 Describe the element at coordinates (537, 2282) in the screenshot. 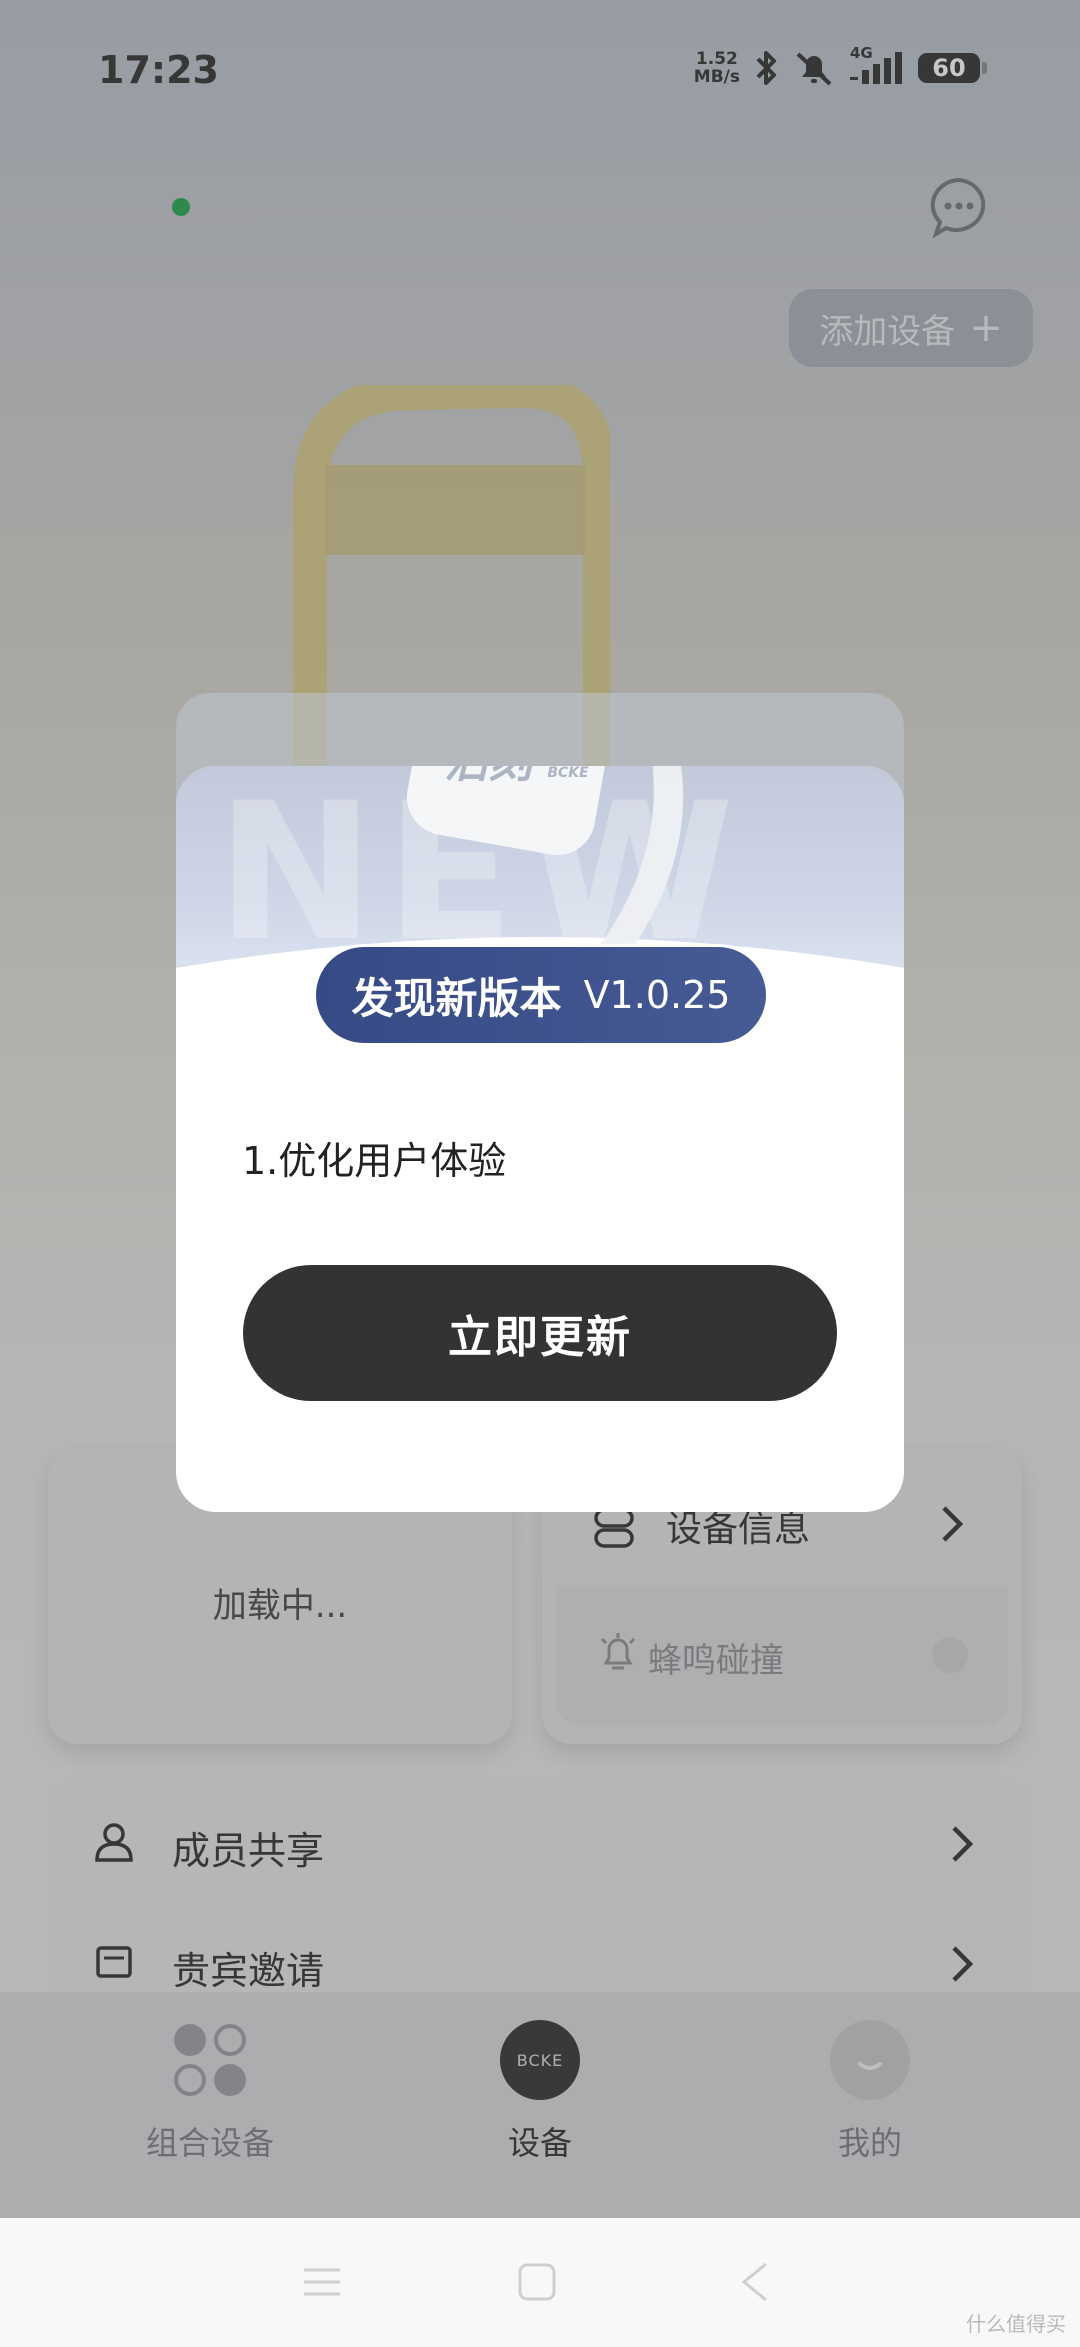

I see `home-nav-icon` at that location.